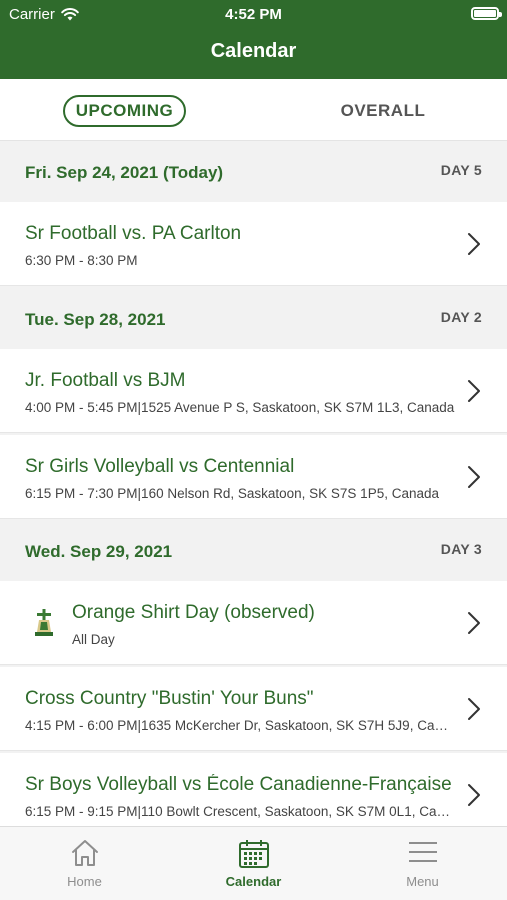 The image size is (507, 900). Describe the element at coordinates (253, 854) in the screenshot. I see `calendar-icon` at that location.